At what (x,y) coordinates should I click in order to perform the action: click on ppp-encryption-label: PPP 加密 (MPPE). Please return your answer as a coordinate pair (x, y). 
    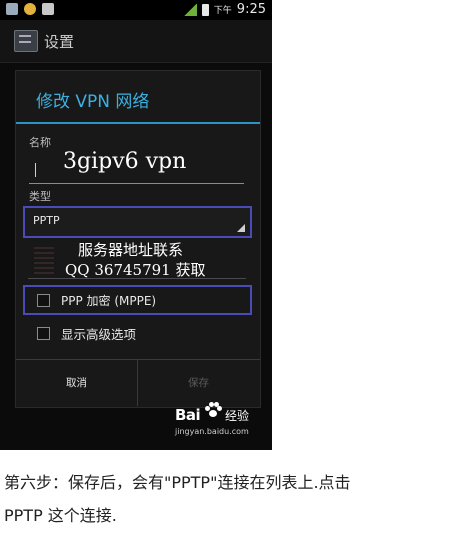
    Looking at the image, I should click on (109, 301).